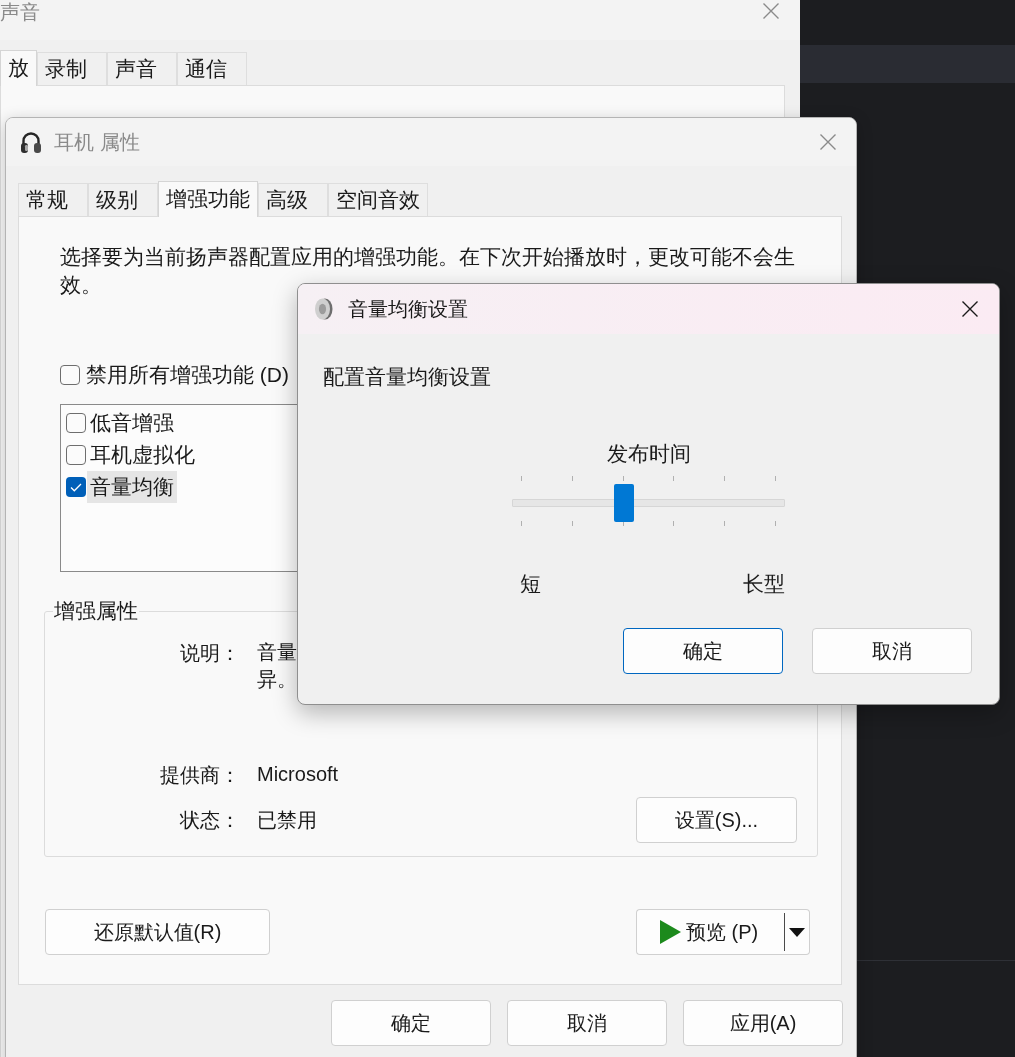 This screenshot has width=1015, height=1057. What do you see at coordinates (408, 309) in the screenshot?
I see `window-title: 音量均衡设置` at bounding box center [408, 309].